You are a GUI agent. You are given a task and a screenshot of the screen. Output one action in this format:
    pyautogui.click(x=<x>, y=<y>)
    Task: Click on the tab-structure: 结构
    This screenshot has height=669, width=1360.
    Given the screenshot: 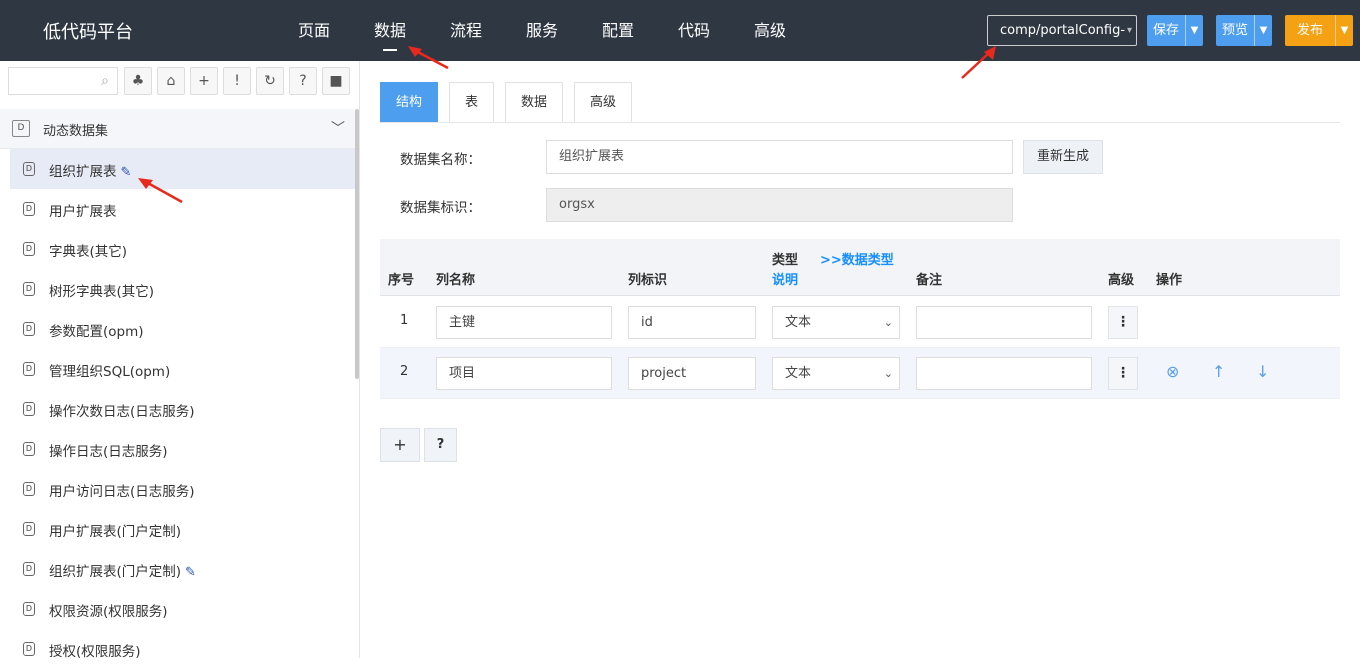 What is the action you would take?
    pyautogui.click(x=409, y=102)
    